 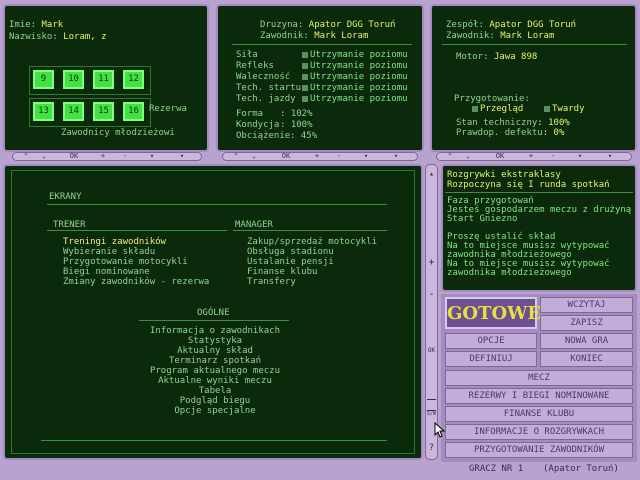 I want to click on scroll-help-button: ?, so click(x=431, y=448).